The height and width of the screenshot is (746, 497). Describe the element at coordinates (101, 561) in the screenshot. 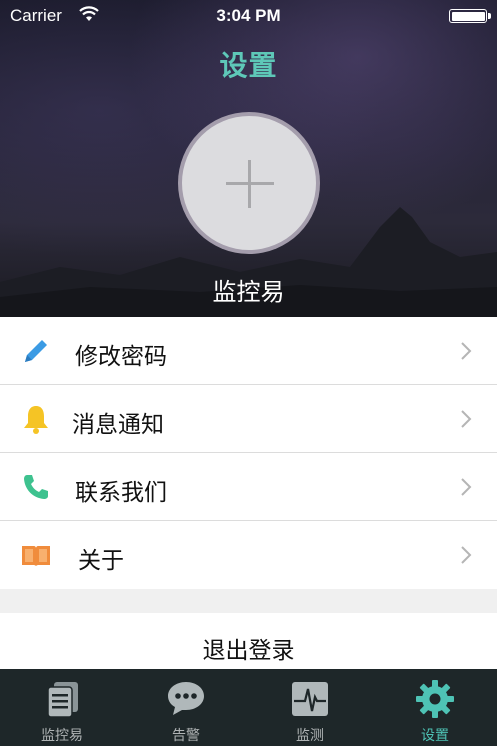

I see `menu-item-label: 关于` at that location.